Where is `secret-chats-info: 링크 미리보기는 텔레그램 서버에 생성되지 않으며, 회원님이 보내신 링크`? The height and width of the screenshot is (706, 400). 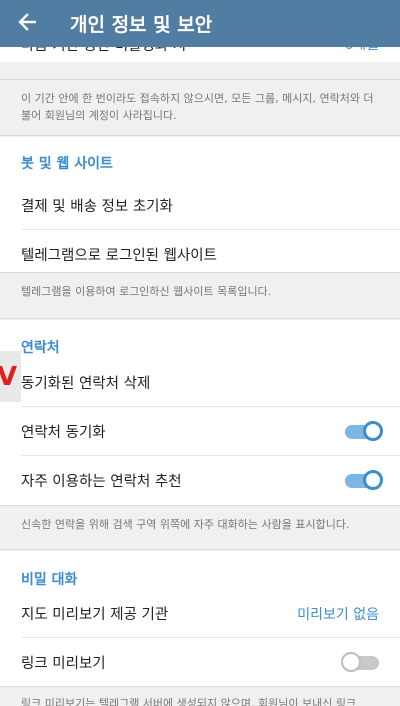 secret-chats-info: 링크 미리보기는 텔레그램 서버에 생성되지 않으며, 회원님이 보내신 링크 is located at coordinates (200, 696).